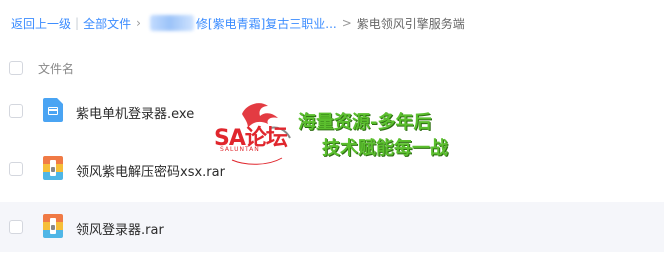 The width and height of the screenshot is (664, 273). Describe the element at coordinates (365, 122) in the screenshot. I see `watermark-slogan-line-1: 海量资源-多年后` at that location.